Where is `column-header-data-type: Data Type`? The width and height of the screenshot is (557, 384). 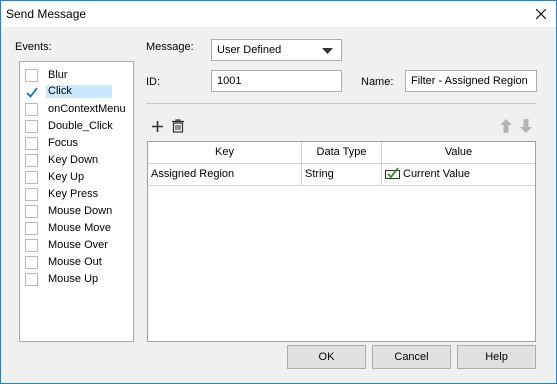 column-header-data-type: Data Type is located at coordinates (342, 153).